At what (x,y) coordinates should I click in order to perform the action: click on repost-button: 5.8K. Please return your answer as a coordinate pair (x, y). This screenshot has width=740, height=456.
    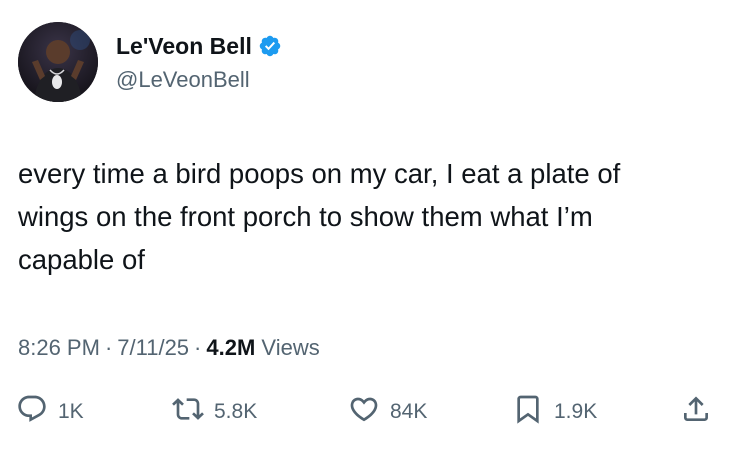
    Looking at the image, I should click on (214, 412).